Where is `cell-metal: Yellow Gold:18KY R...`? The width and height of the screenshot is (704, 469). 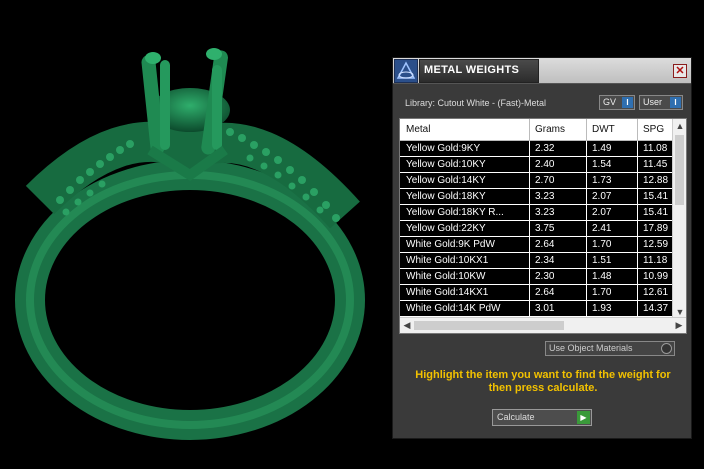
cell-metal: Yellow Gold:18KY R... is located at coordinates (455, 212).